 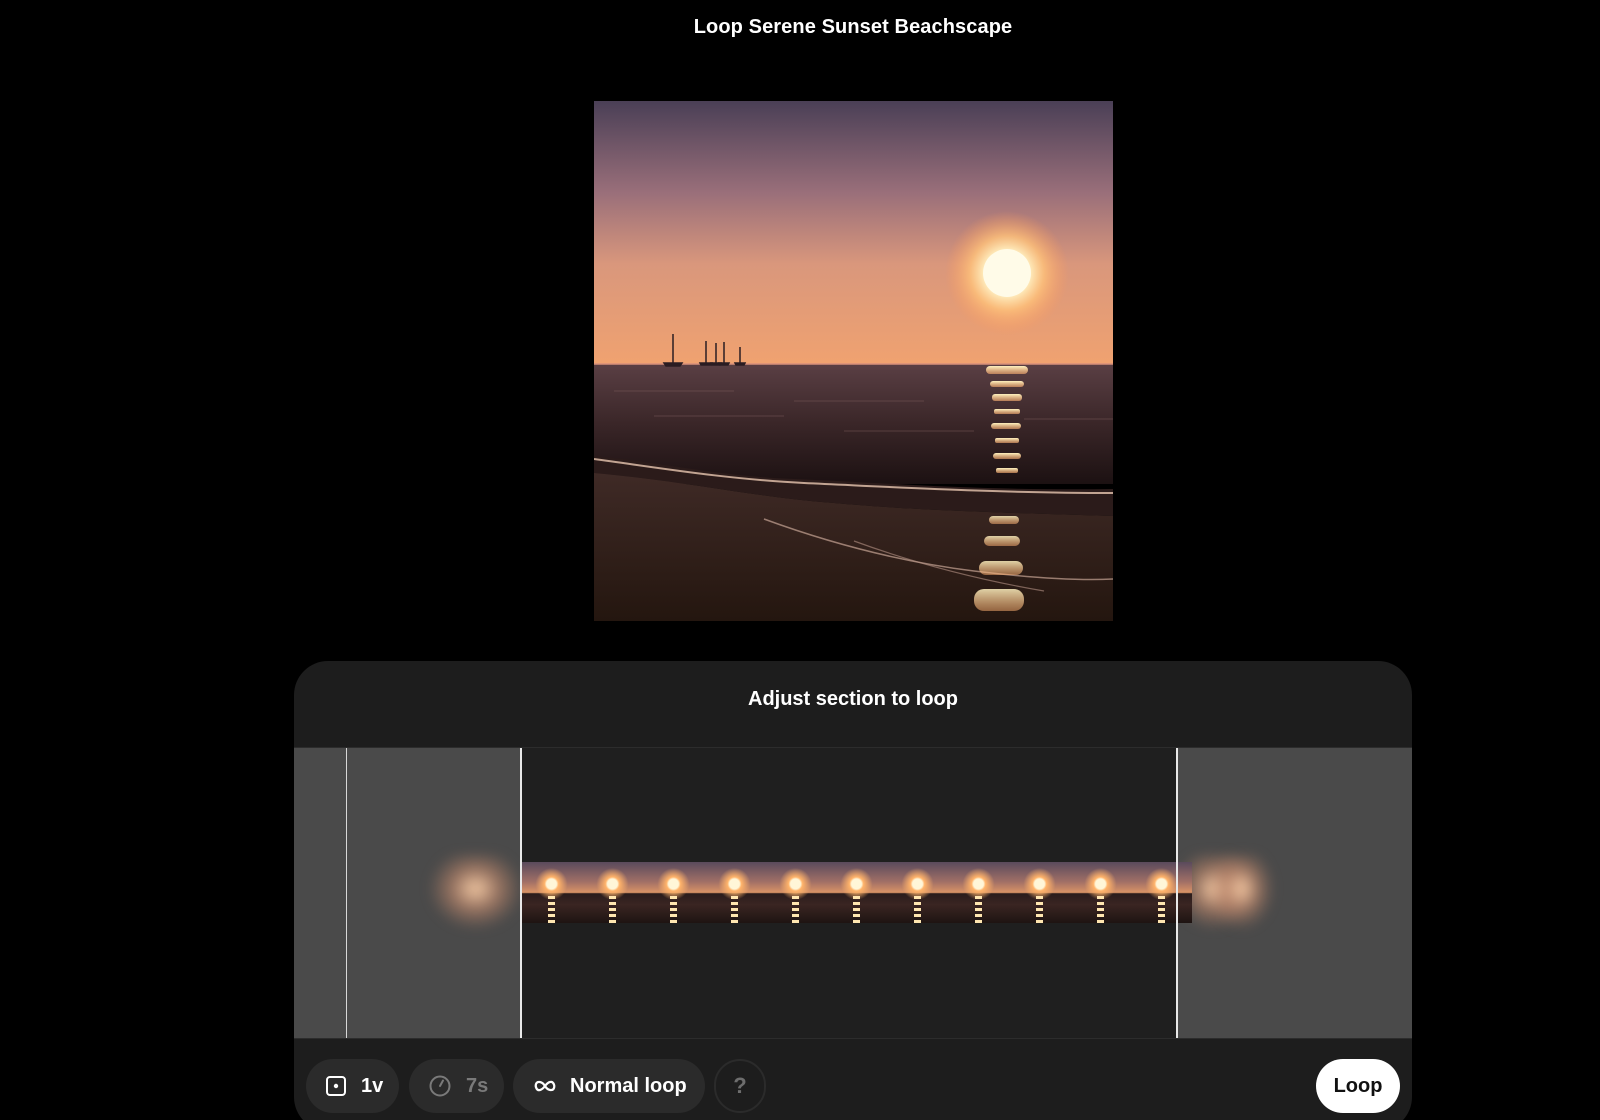 What do you see at coordinates (545, 1086) in the screenshot?
I see `infinity-icon` at bounding box center [545, 1086].